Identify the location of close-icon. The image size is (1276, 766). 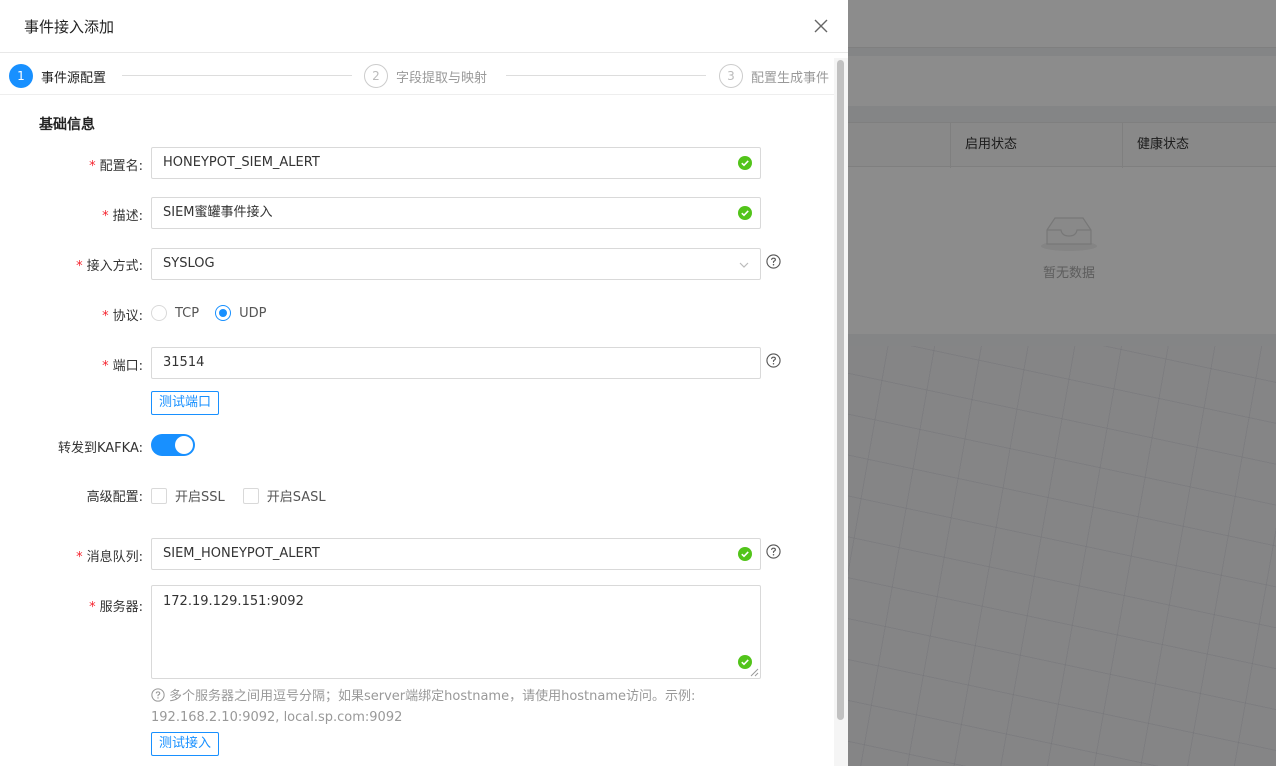
(821, 26).